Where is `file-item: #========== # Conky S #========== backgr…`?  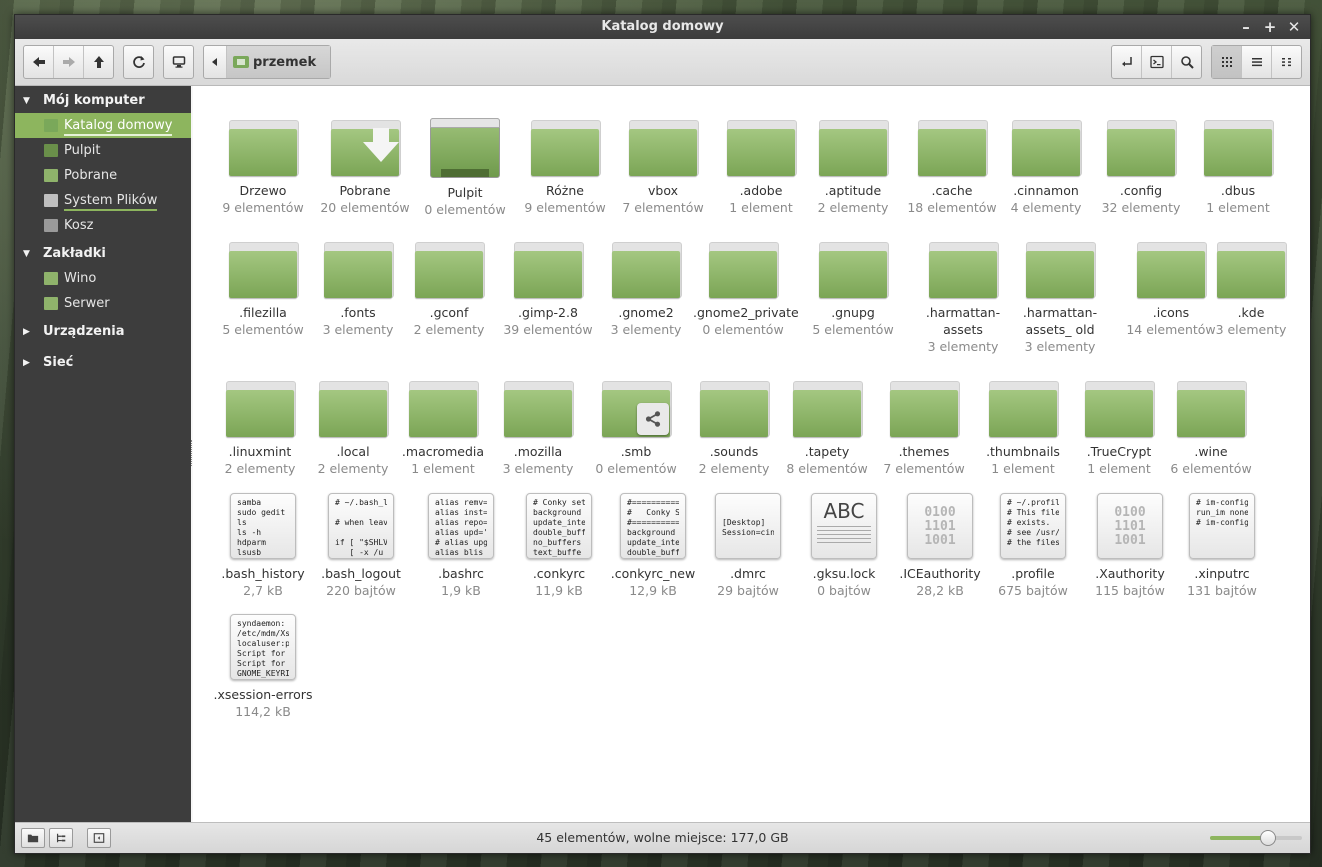 file-item: #========== # Conky S #========== backgr… is located at coordinates (653, 546).